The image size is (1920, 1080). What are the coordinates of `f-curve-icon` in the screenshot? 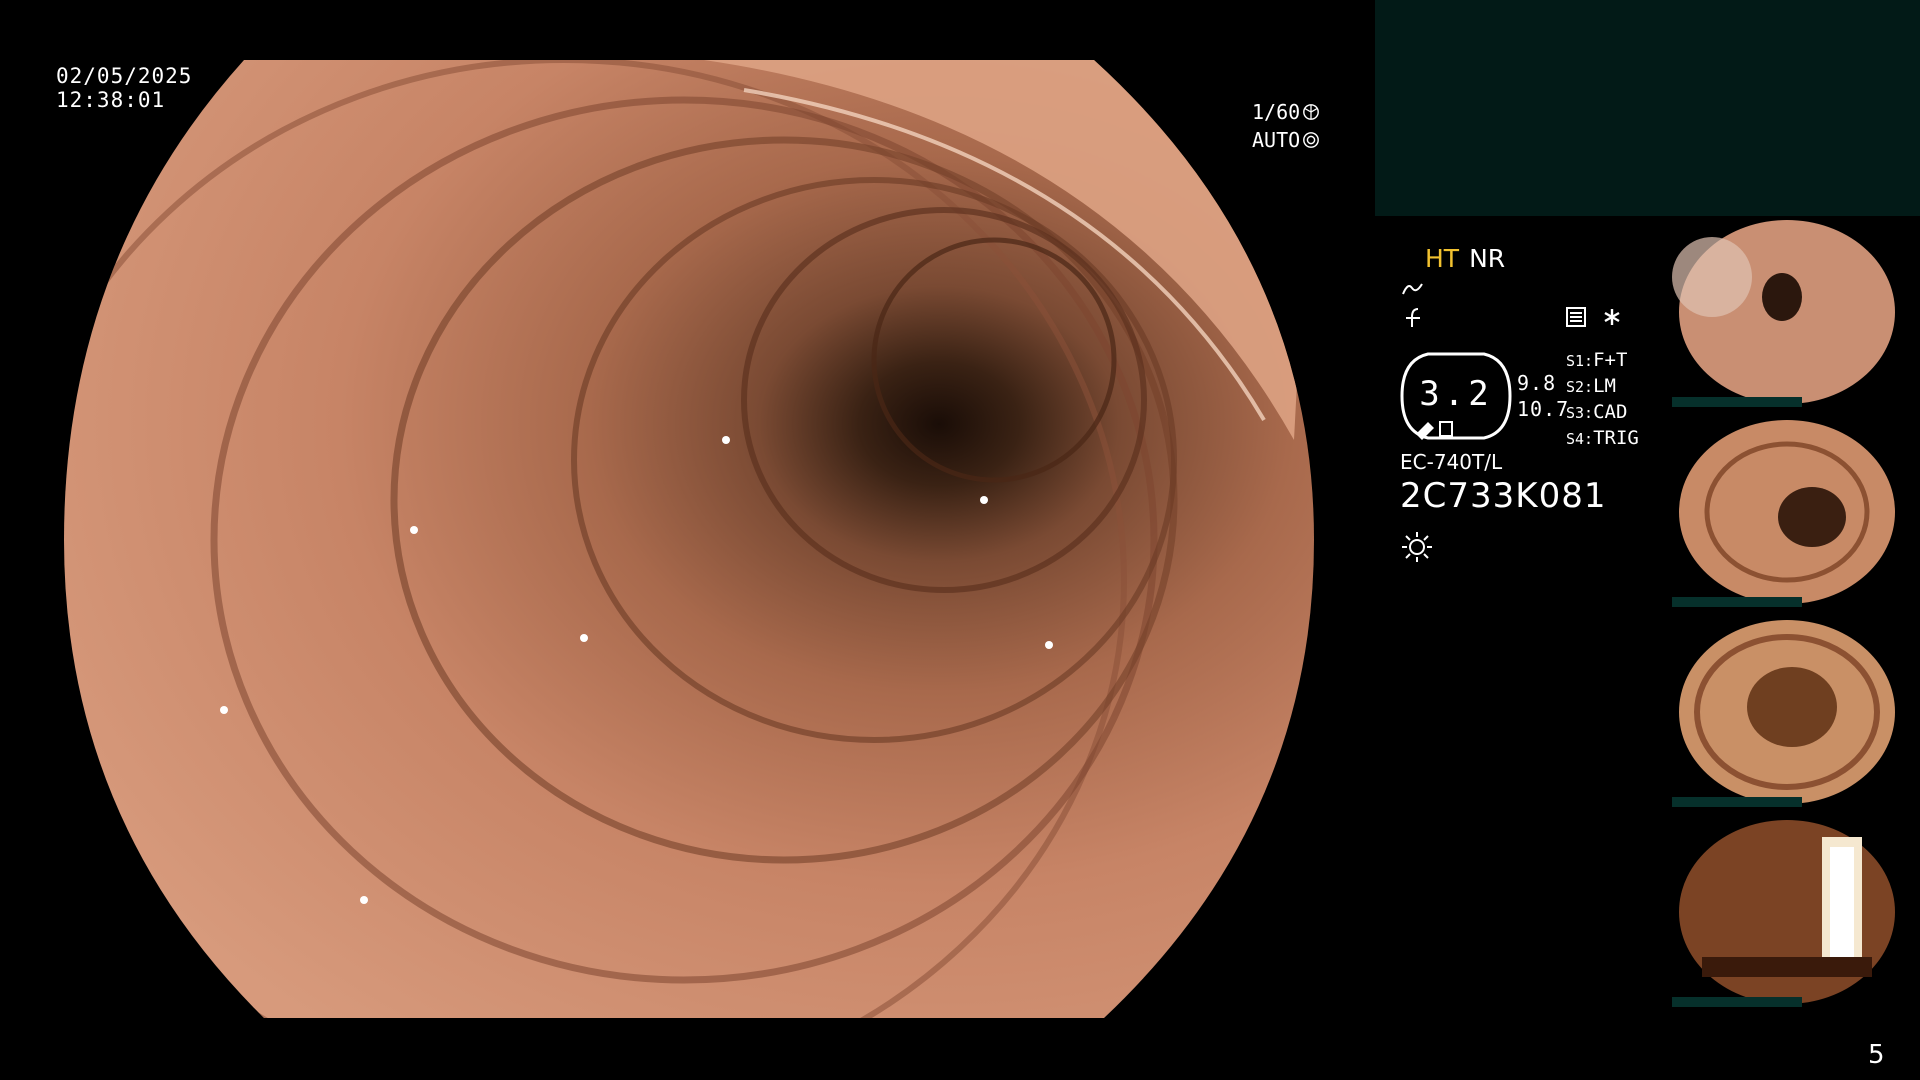 It's located at (1413, 317).